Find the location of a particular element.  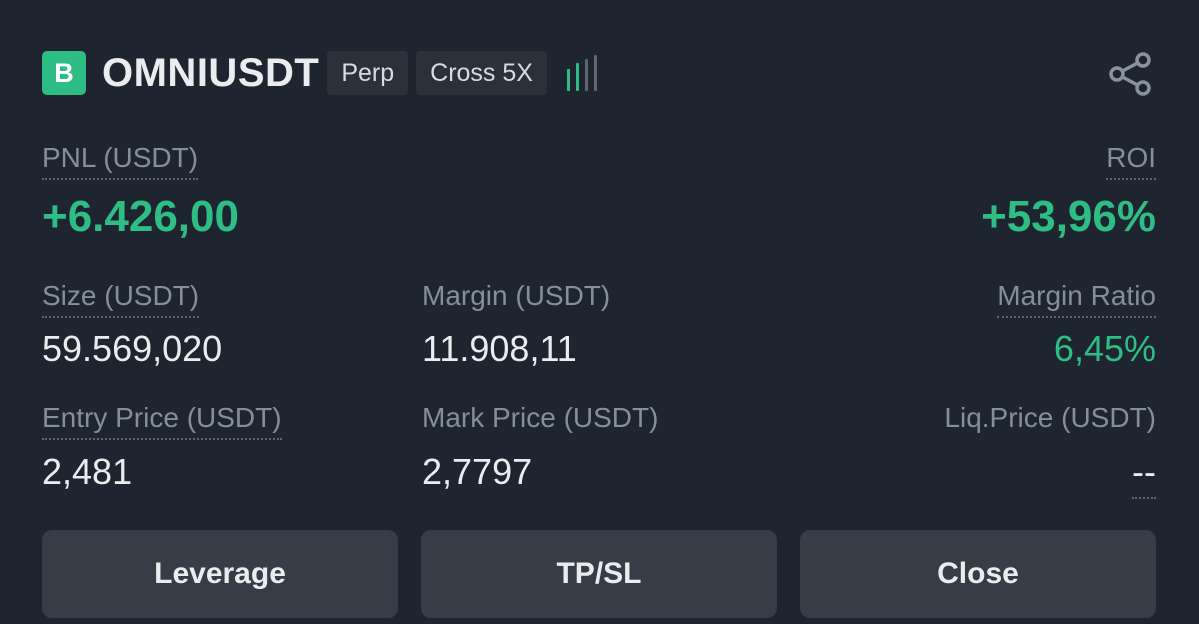

entry-price-label: Entry Price (USDT) is located at coordinates (162, 421).